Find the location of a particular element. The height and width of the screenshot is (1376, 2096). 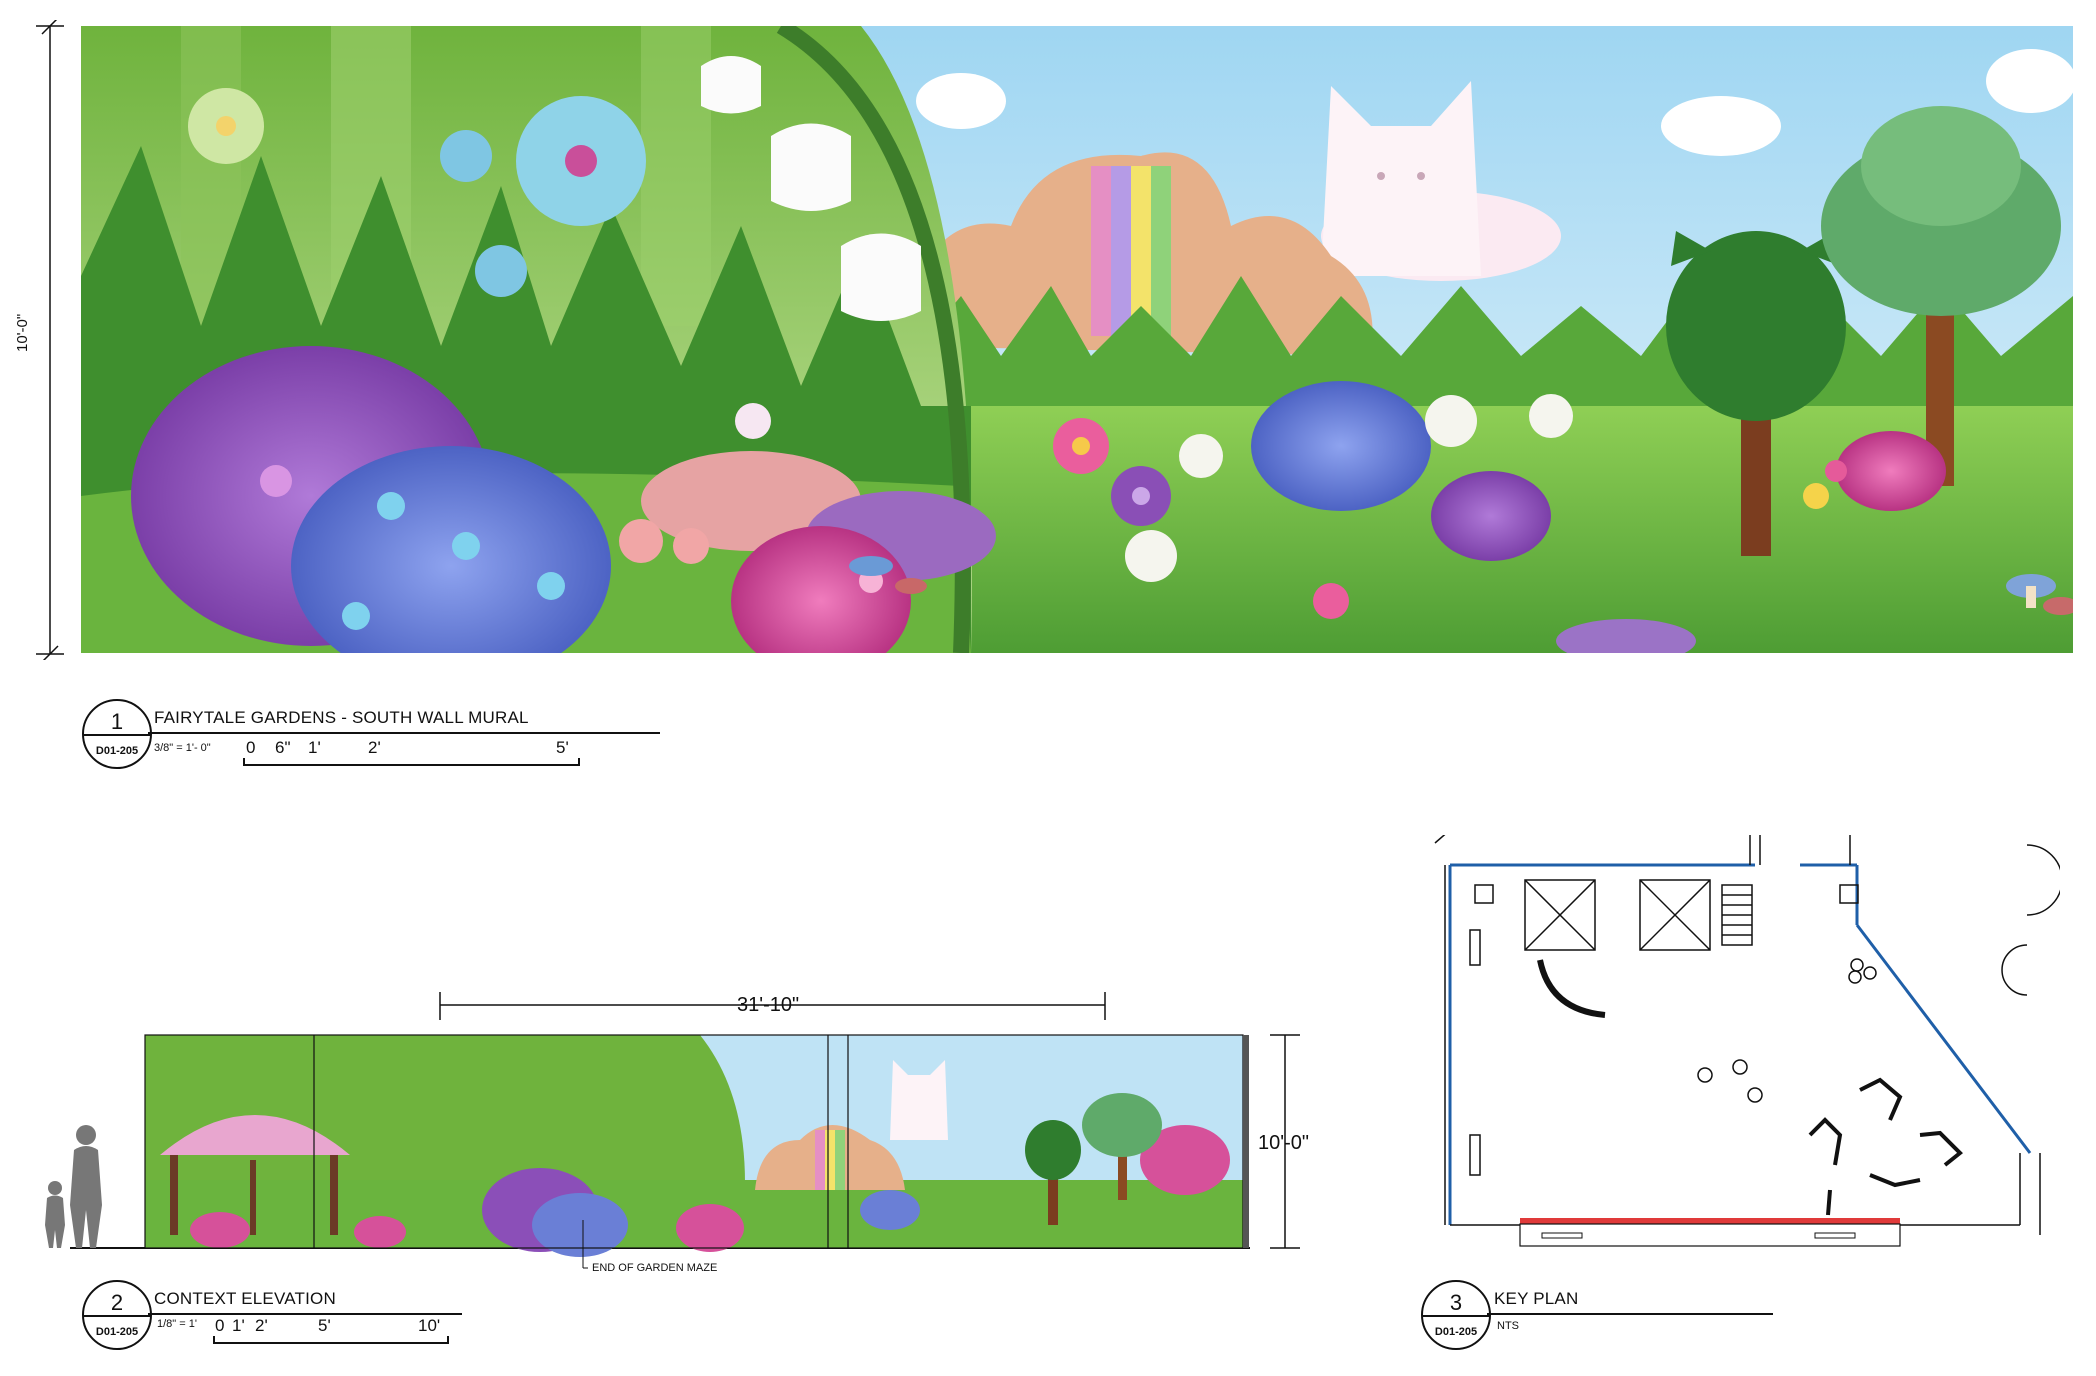

scale2-tick-5ft: 5' is located at coordinates (324, 1325).